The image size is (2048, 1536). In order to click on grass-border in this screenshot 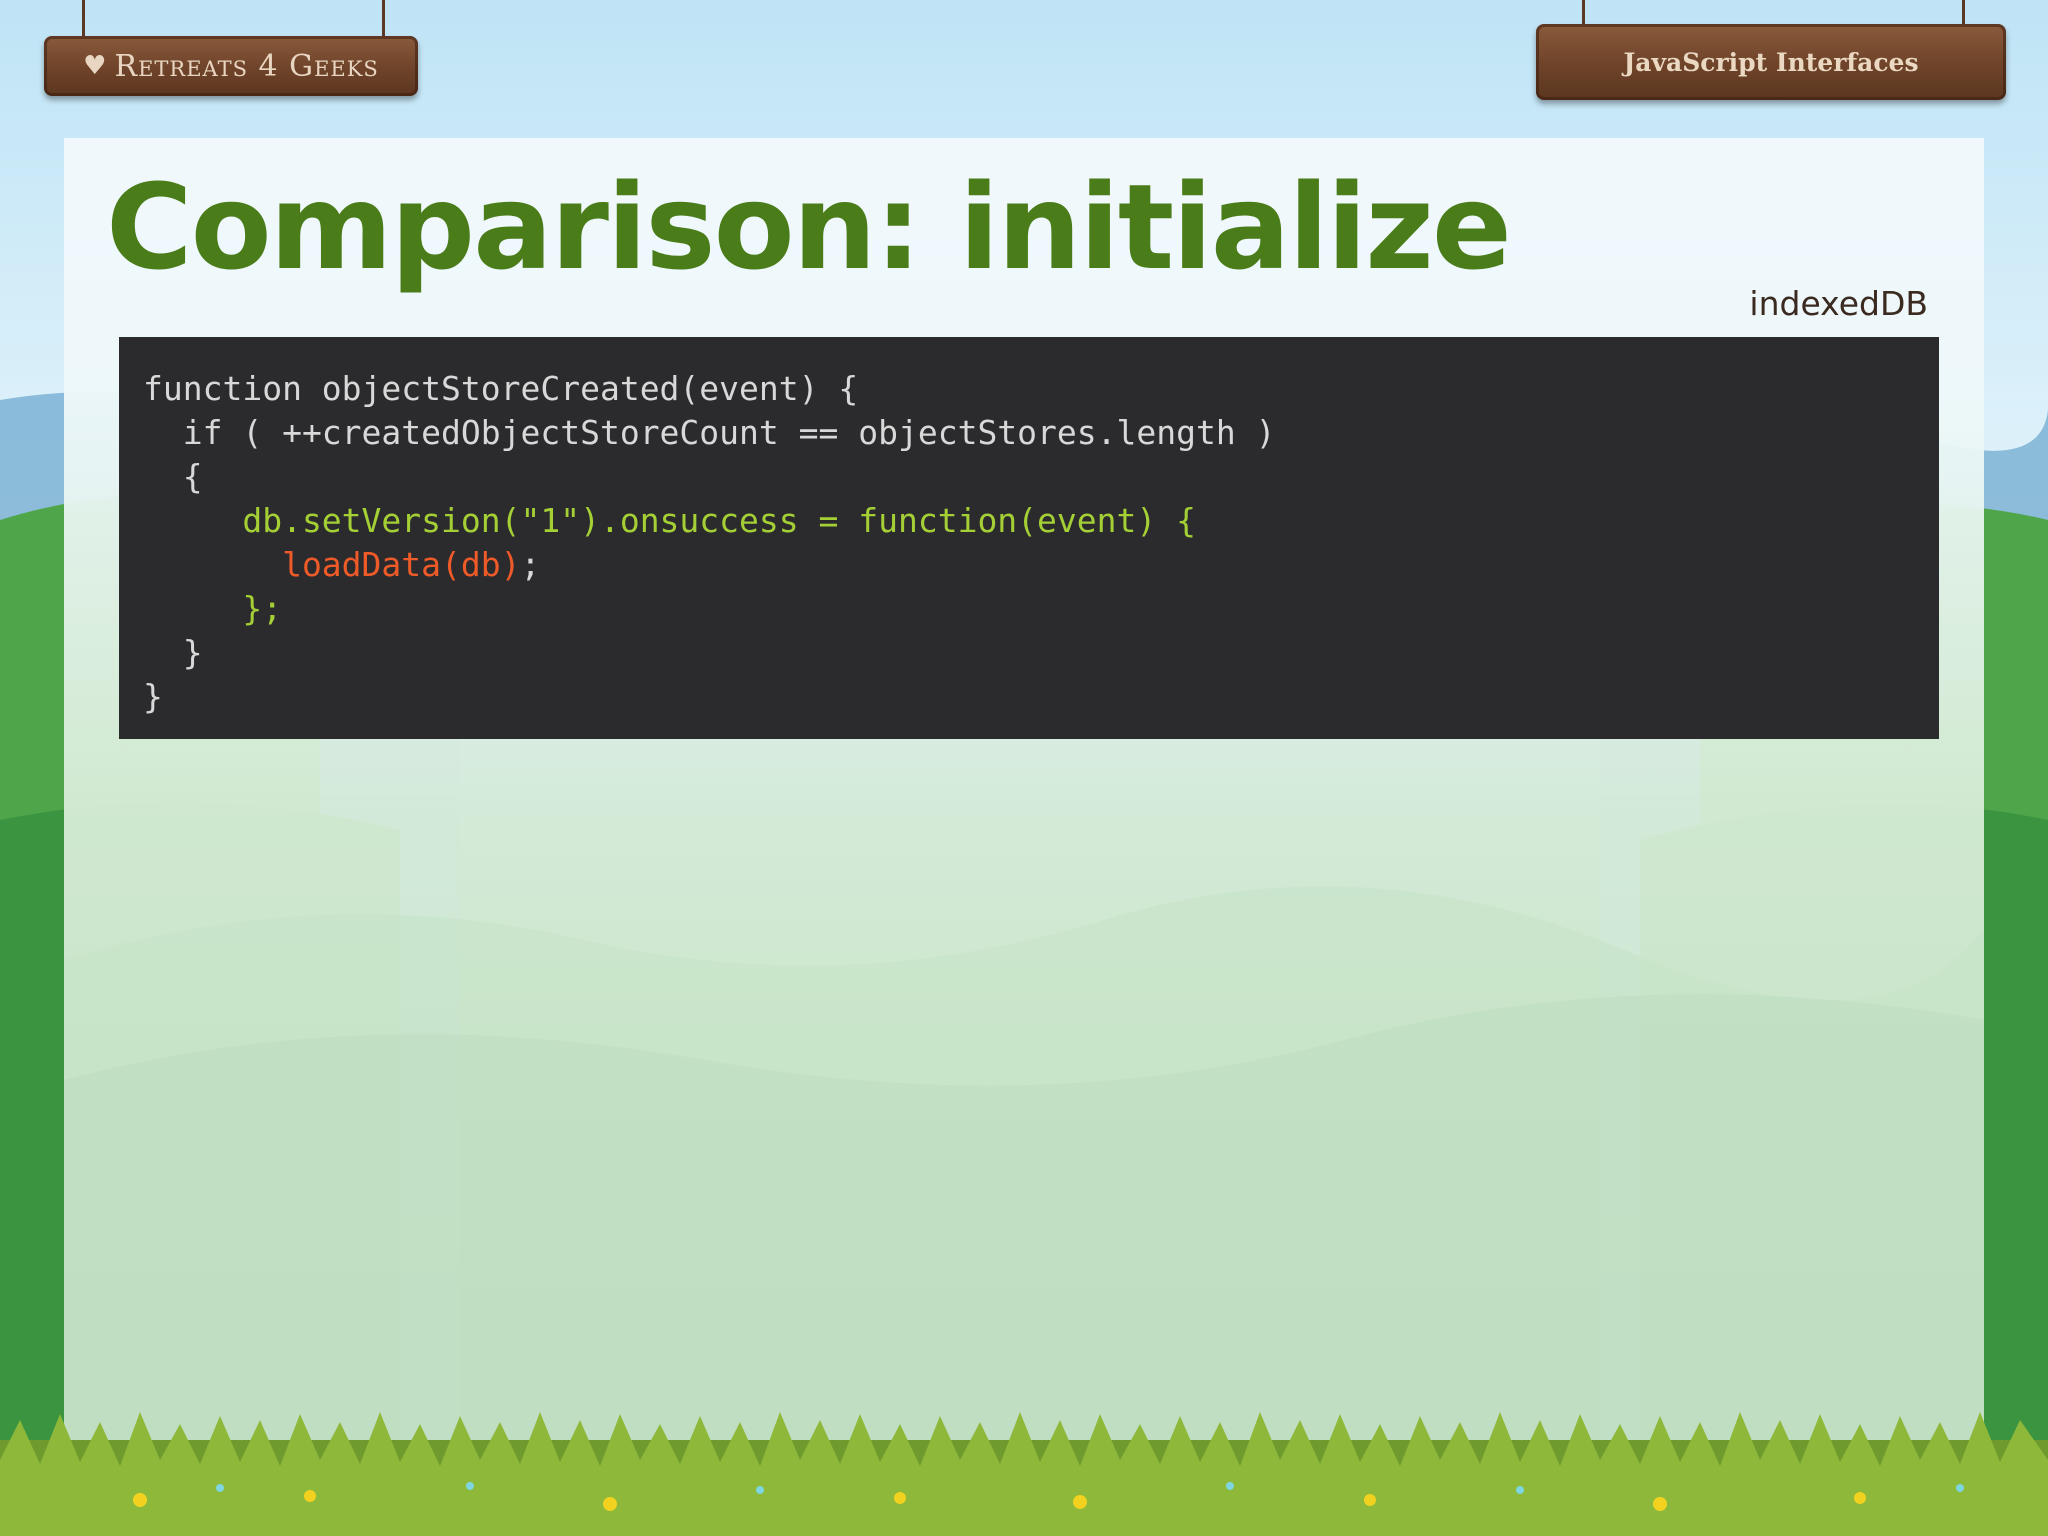, I will do `click(1024, 1474)`.